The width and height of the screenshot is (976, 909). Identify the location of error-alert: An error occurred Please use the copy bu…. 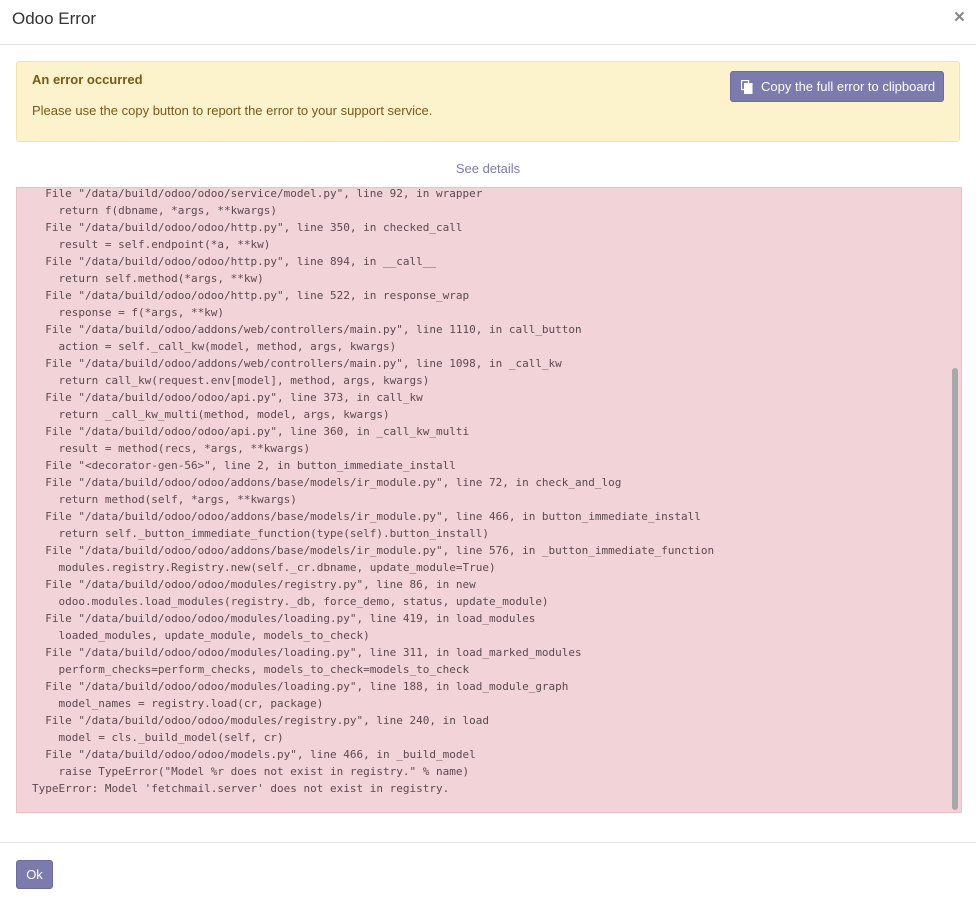
(488, 101).